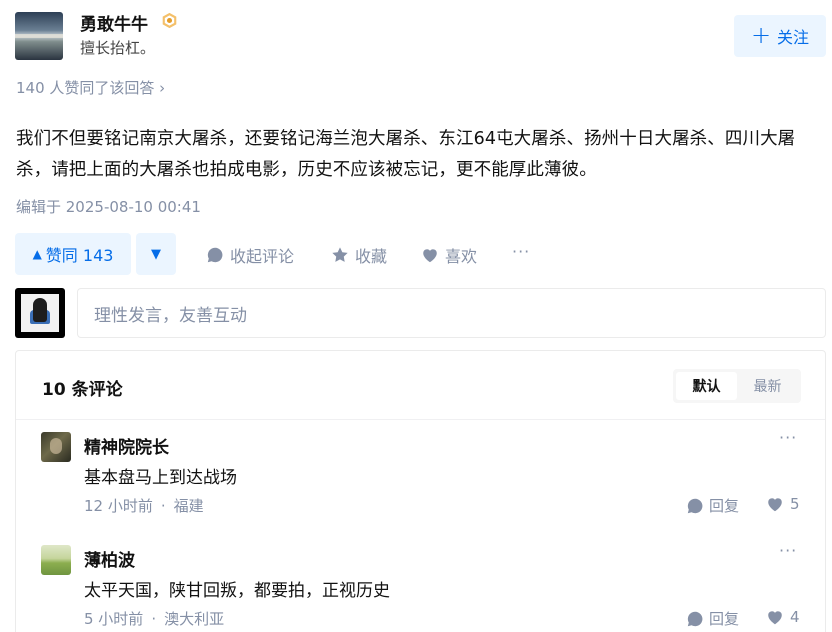  I want to click on follow-button: + 关注, so click(780, 36).